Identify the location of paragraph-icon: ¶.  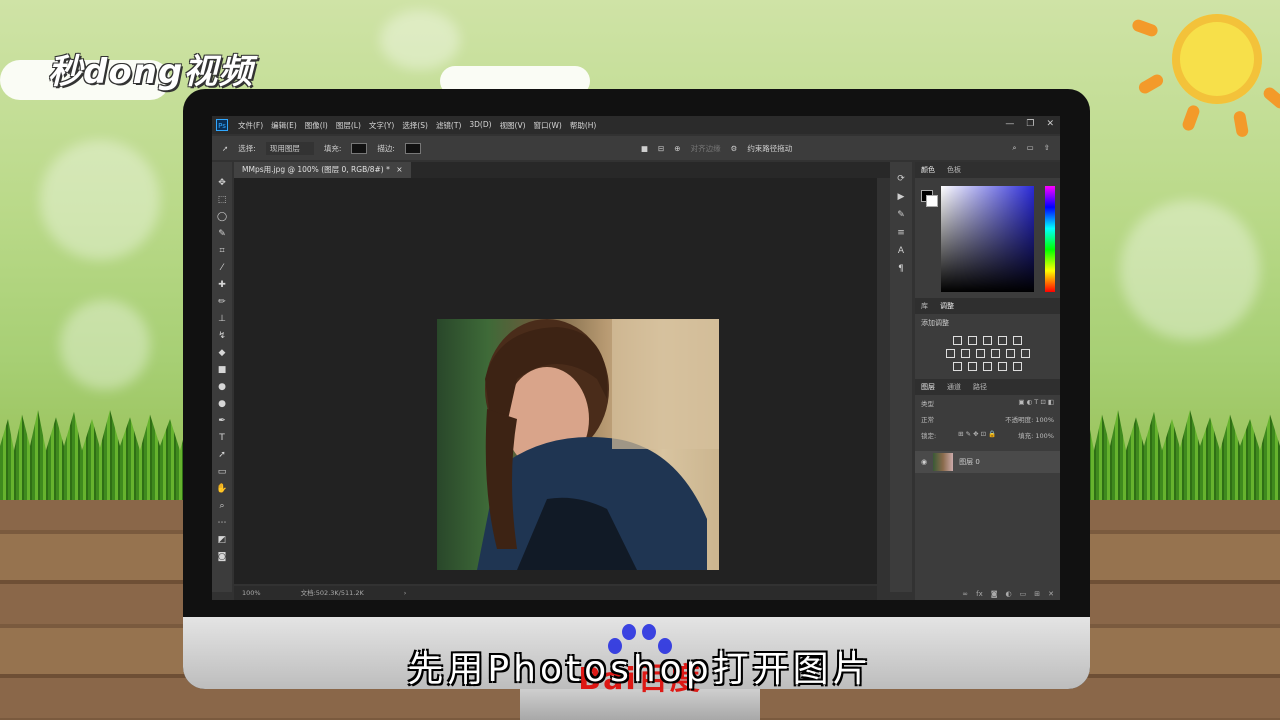
(901, 269).